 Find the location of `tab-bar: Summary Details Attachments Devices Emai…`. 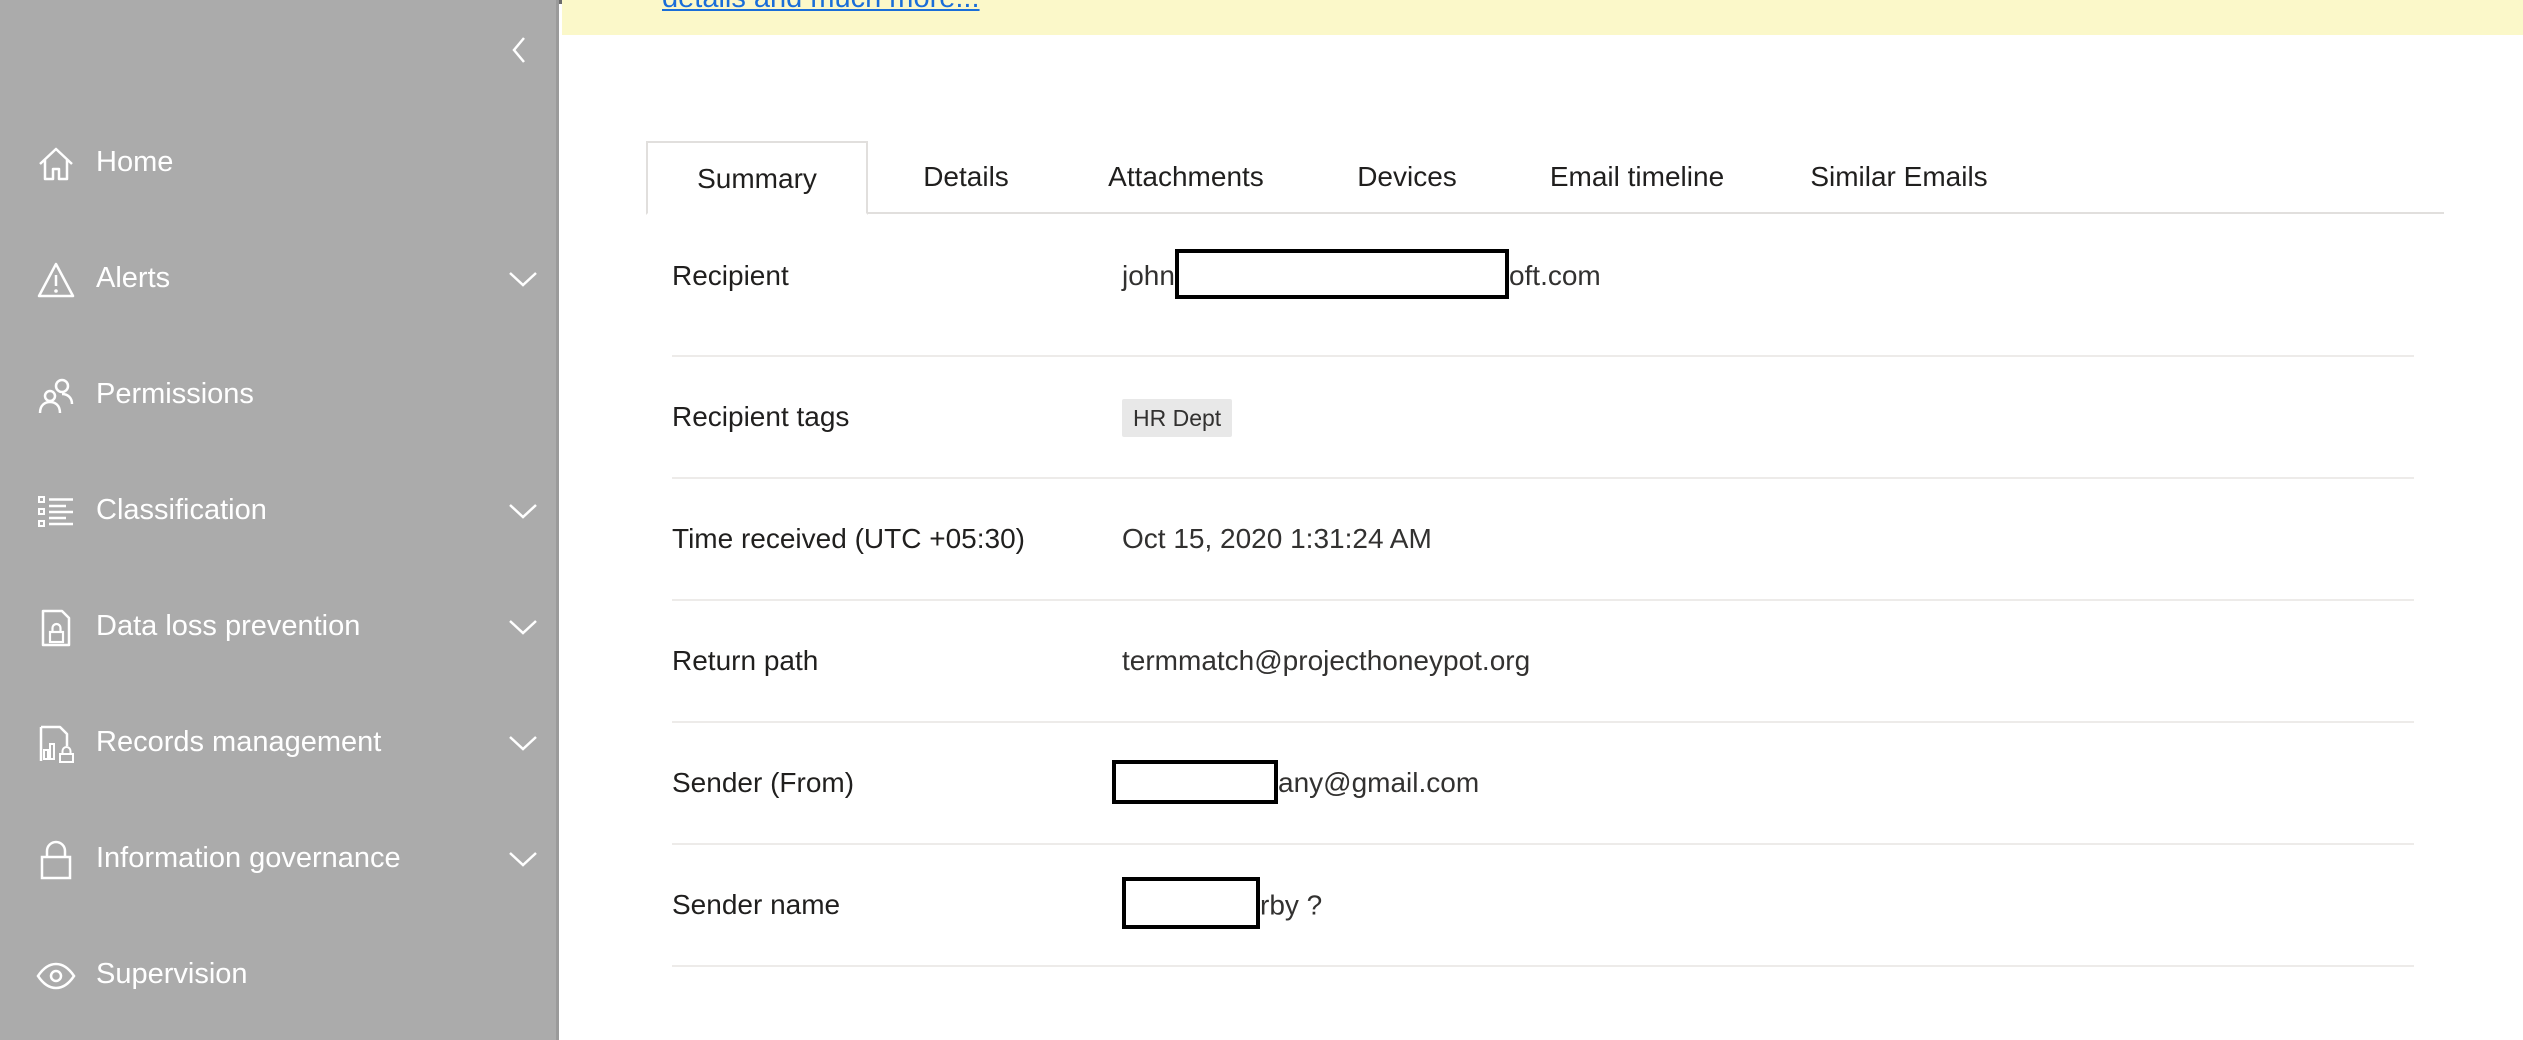

tab-bar: Summary Details Attachments Devices Emai… is located at coordinates (1545, 178).